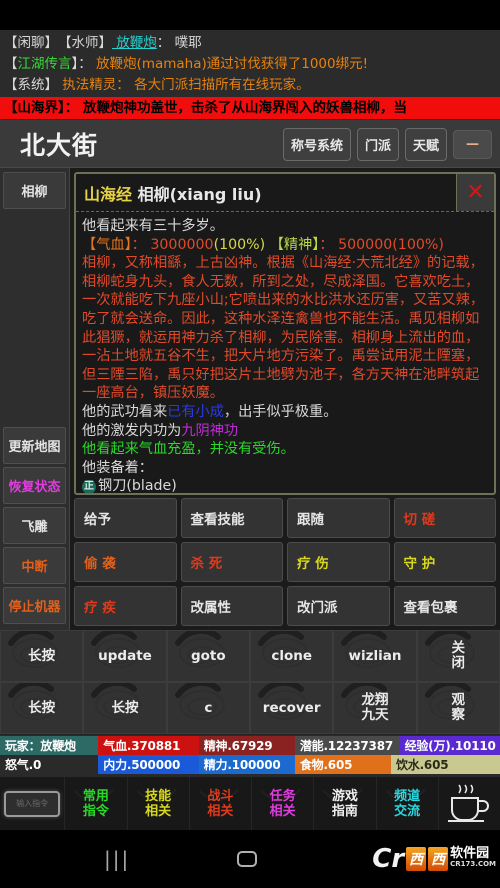  What do you see at coordinates (34, 565) in the screenshot?
I see `interrupt-button: 中断` at bounding box center [34, 565].